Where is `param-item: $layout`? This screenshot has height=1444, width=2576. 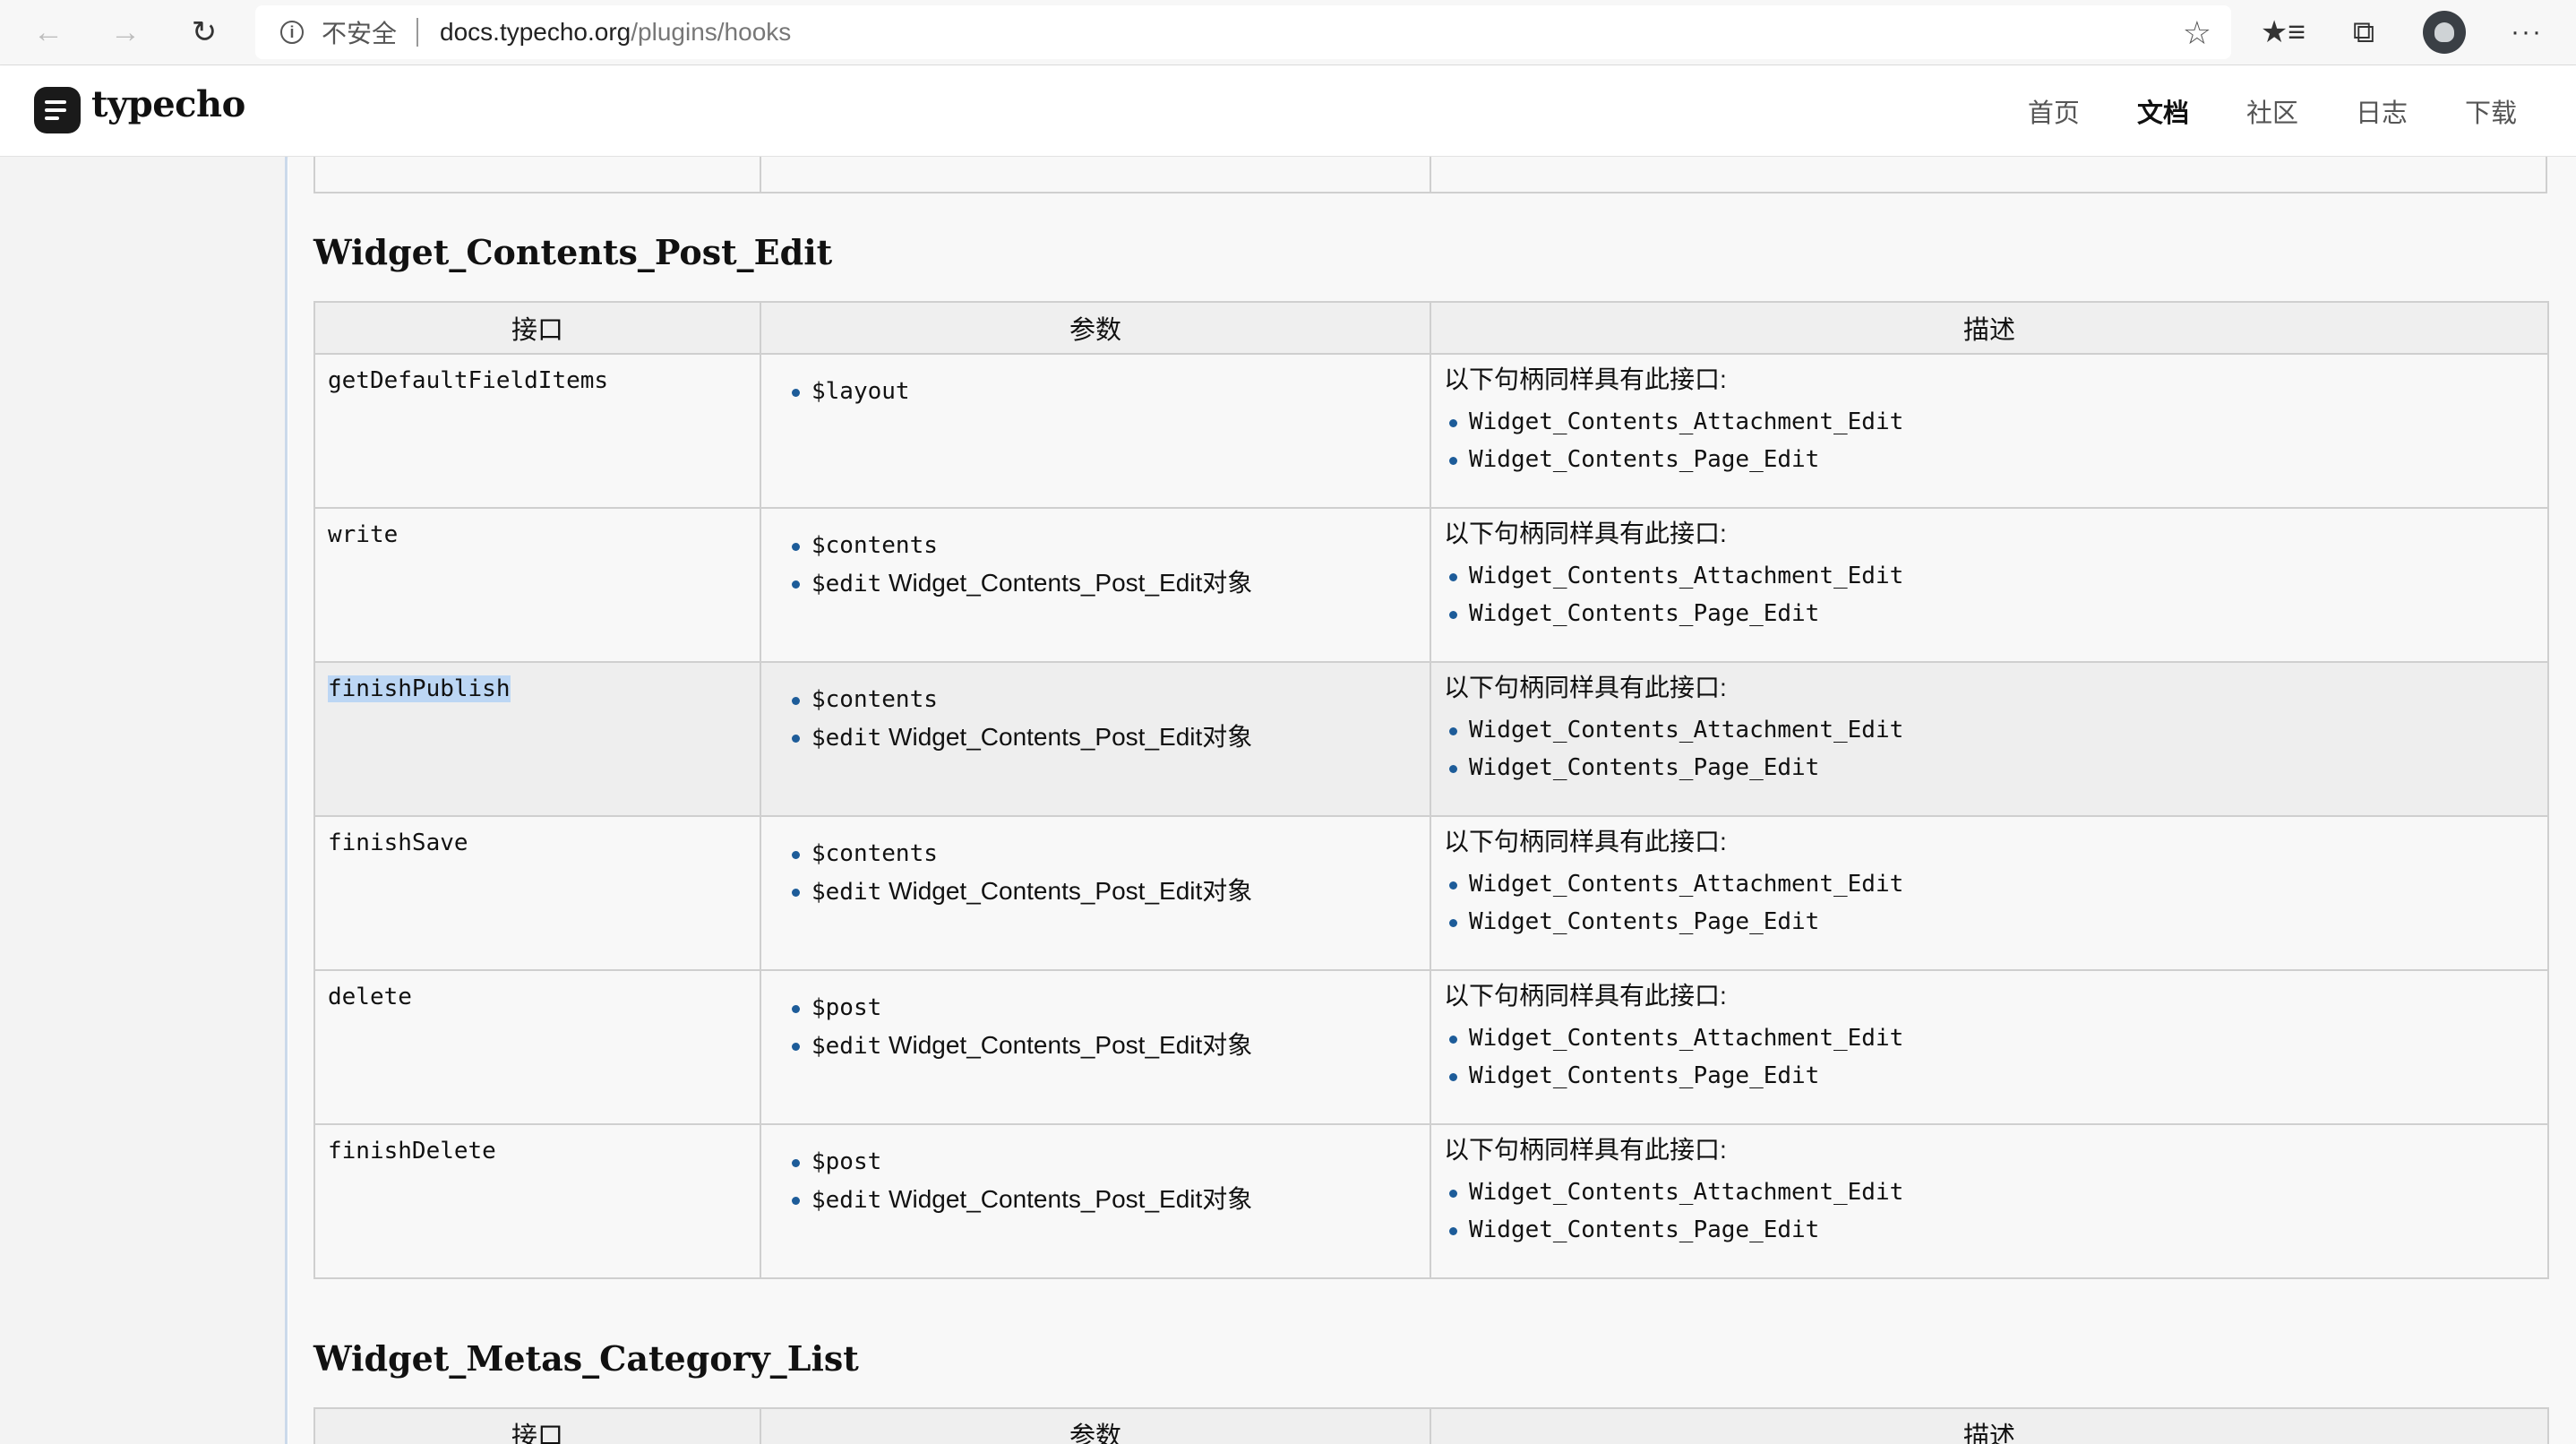 param-item: $layout is located at coordinates (1102, 391).